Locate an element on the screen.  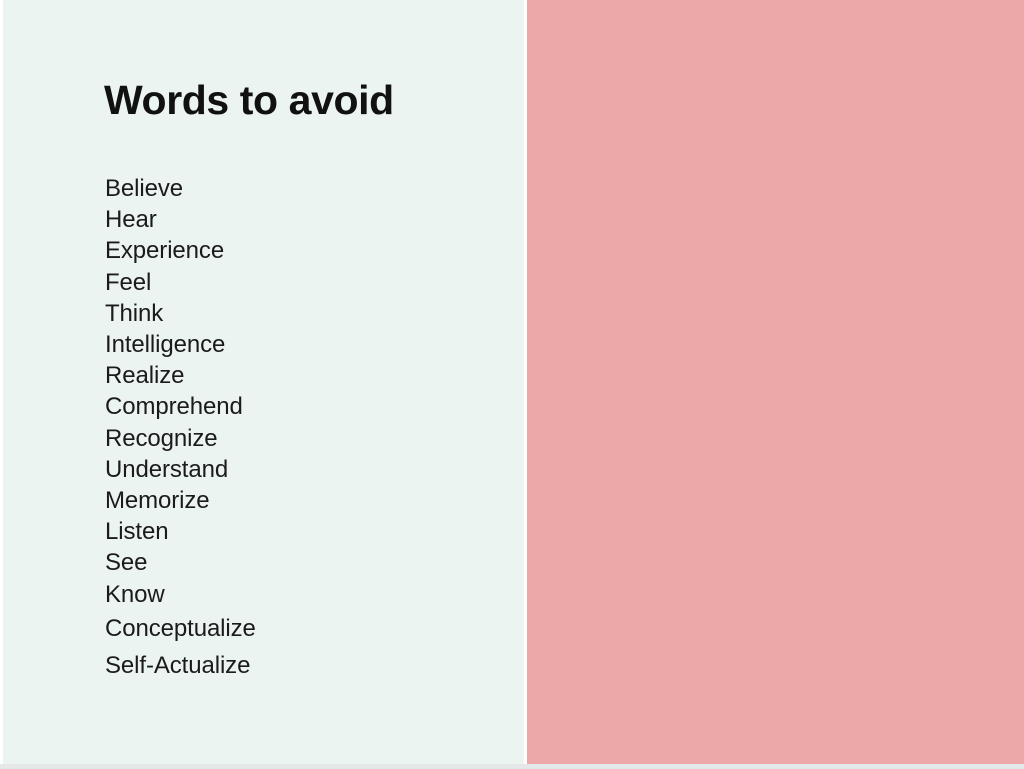
list-item: Conceptualize is located at coordinates (180, 628).